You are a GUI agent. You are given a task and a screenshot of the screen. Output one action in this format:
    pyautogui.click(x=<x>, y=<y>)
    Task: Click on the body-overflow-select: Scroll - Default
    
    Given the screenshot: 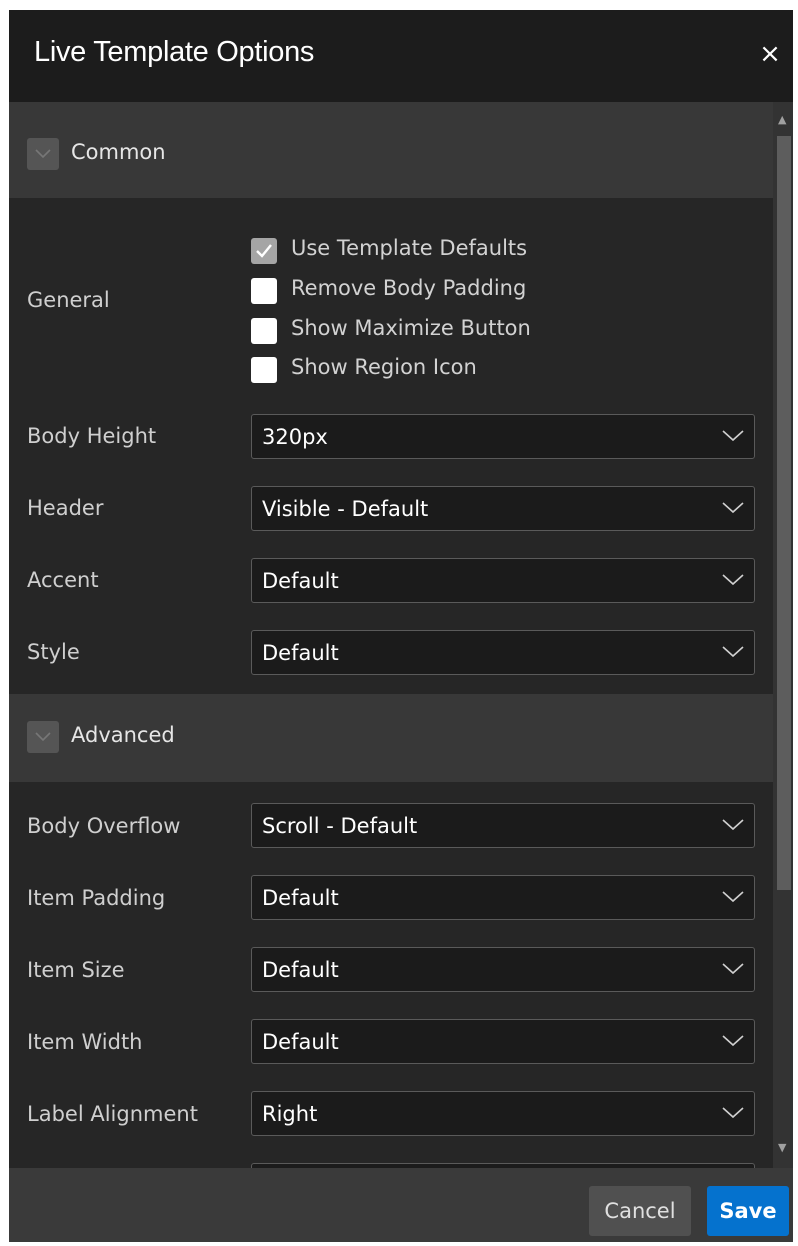 What is the action you would take?
    pyautogui.click(x=503, y=825)
    